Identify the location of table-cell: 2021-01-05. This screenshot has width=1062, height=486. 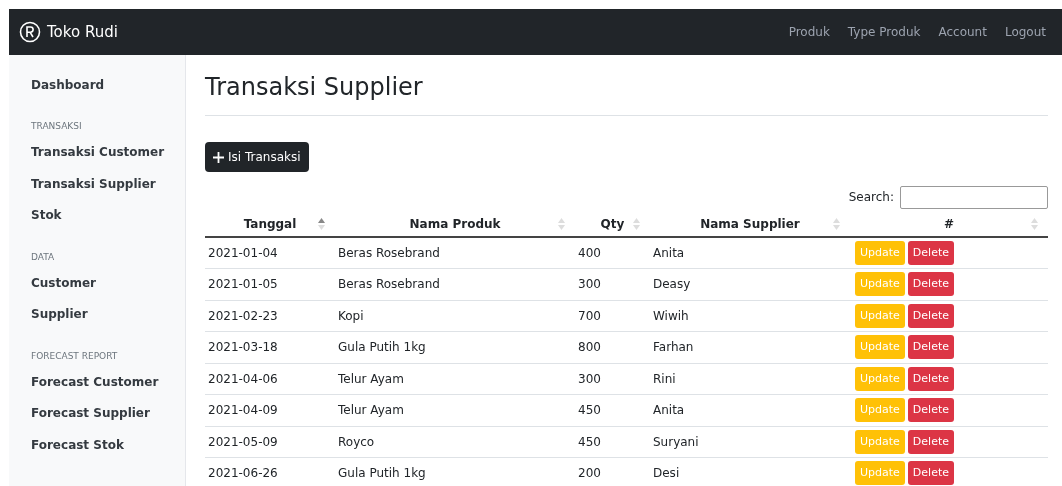
(243, 284).